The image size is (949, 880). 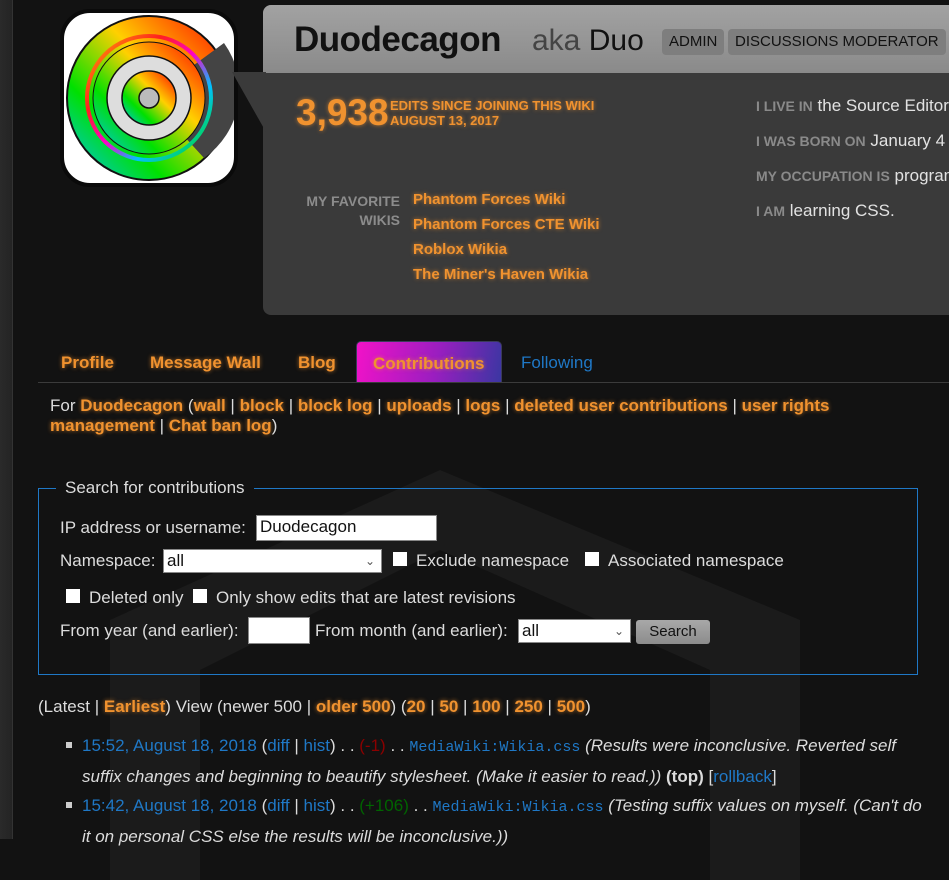 I want to click on exclude-namespace-checkbox, so click(x=400, y=559).